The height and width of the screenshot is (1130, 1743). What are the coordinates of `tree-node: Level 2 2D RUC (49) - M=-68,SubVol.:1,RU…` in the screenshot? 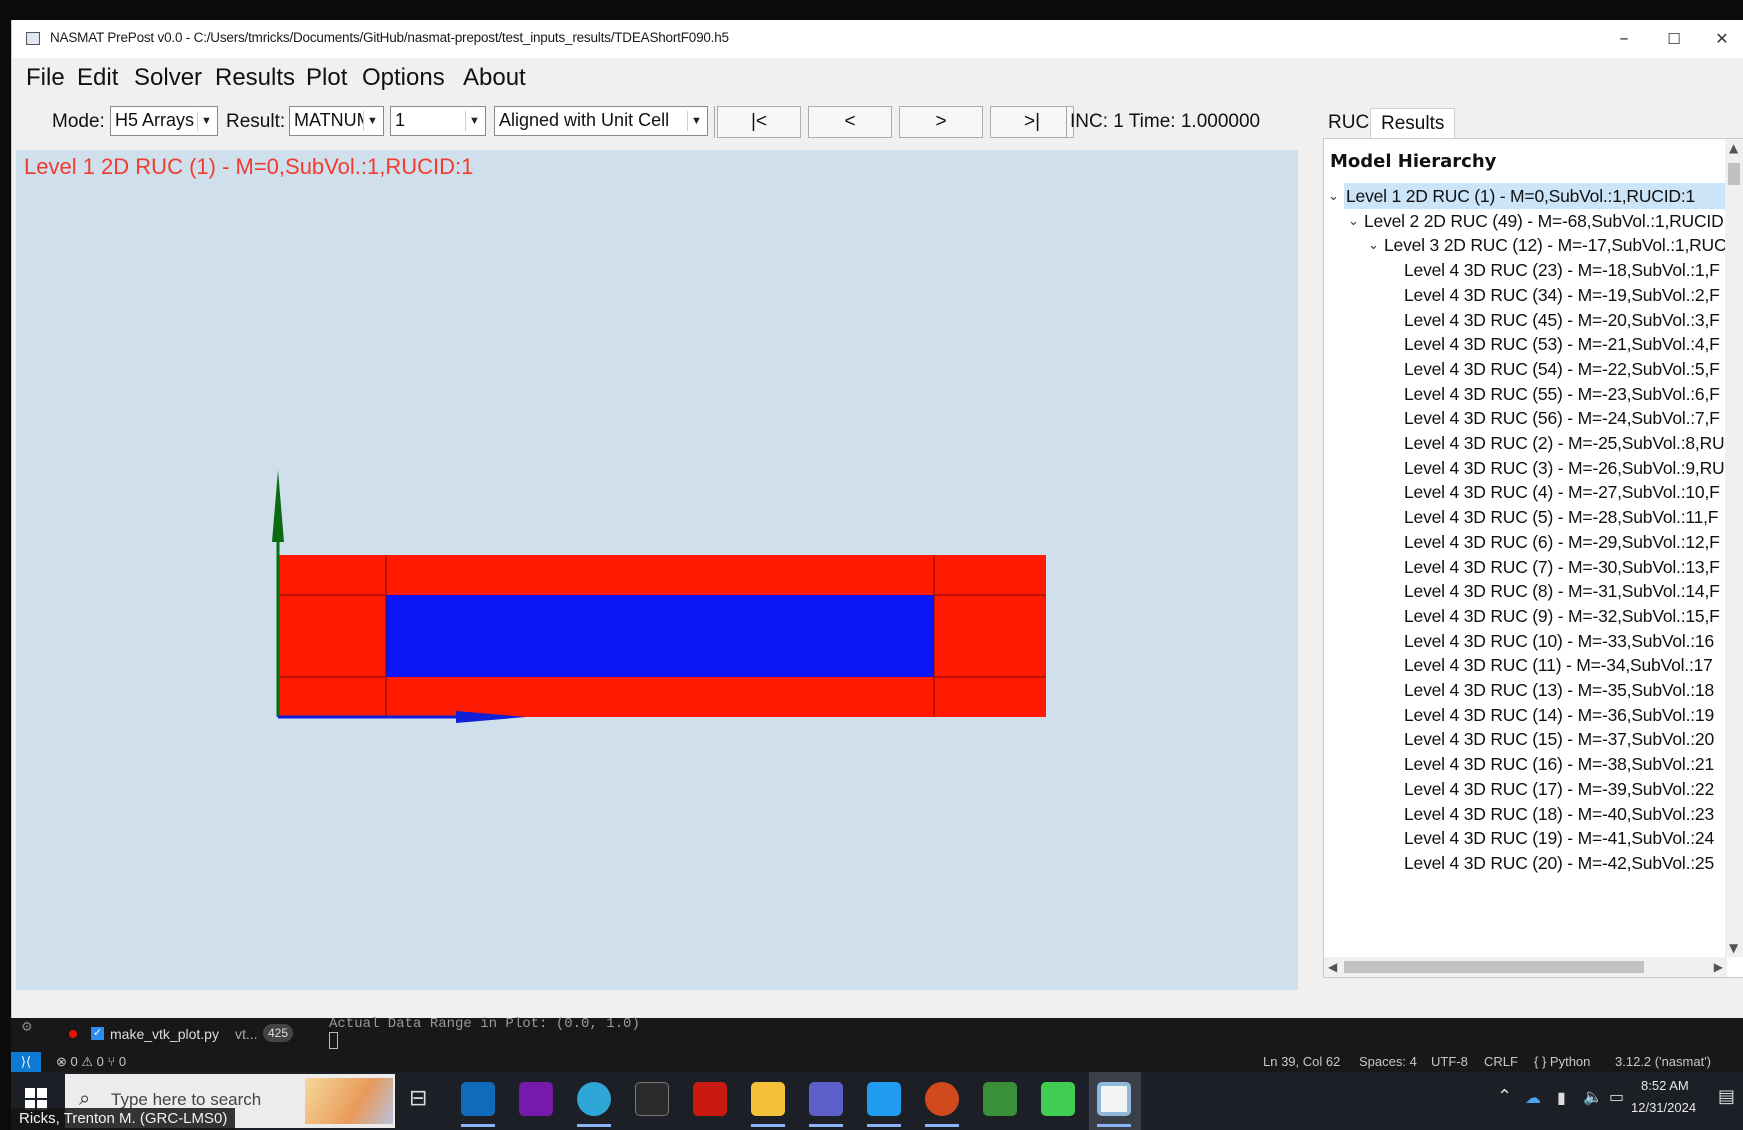 It's located at (1544, 221).